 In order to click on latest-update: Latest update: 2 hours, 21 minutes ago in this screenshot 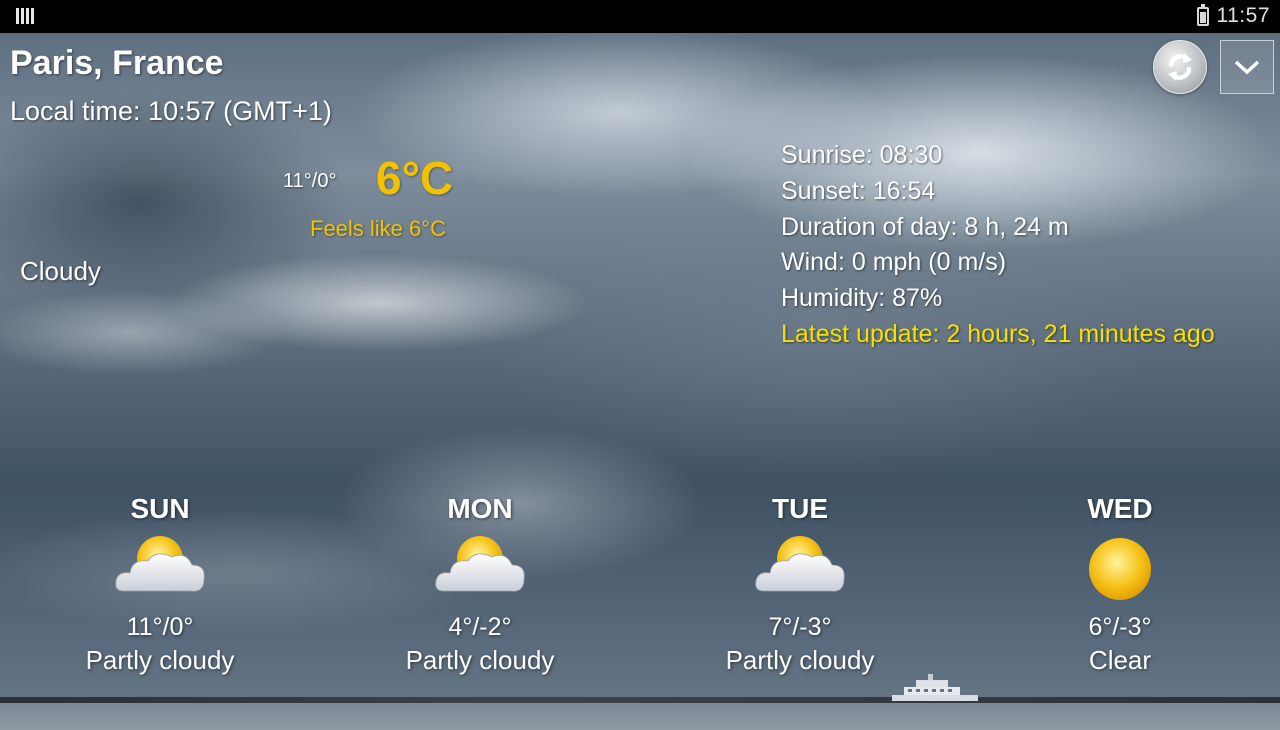, I will do `click(998, 333)`.